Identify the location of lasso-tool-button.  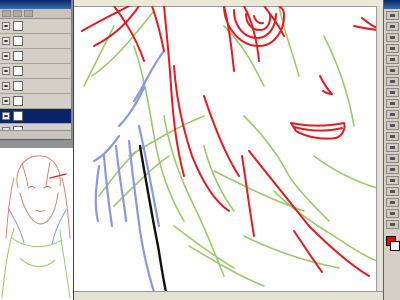
(392, 37).